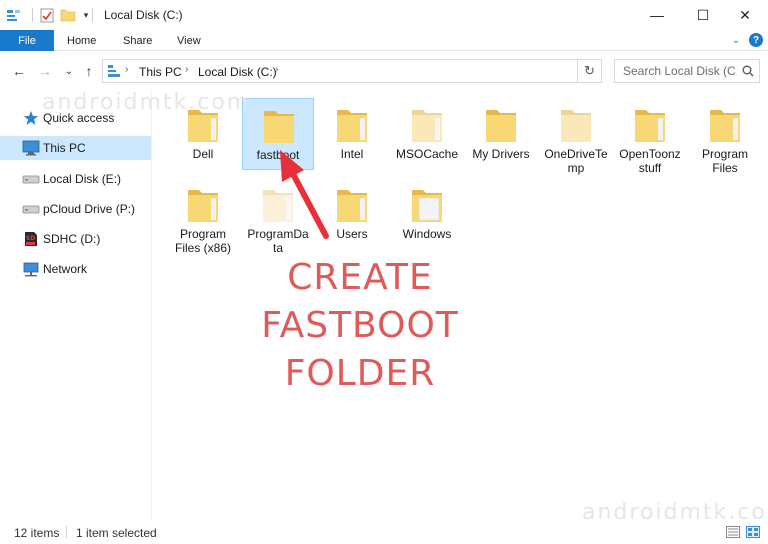 The image size is (768, 544). I want to click on folder-my-drivers: My Drivers, so click(501, 134).